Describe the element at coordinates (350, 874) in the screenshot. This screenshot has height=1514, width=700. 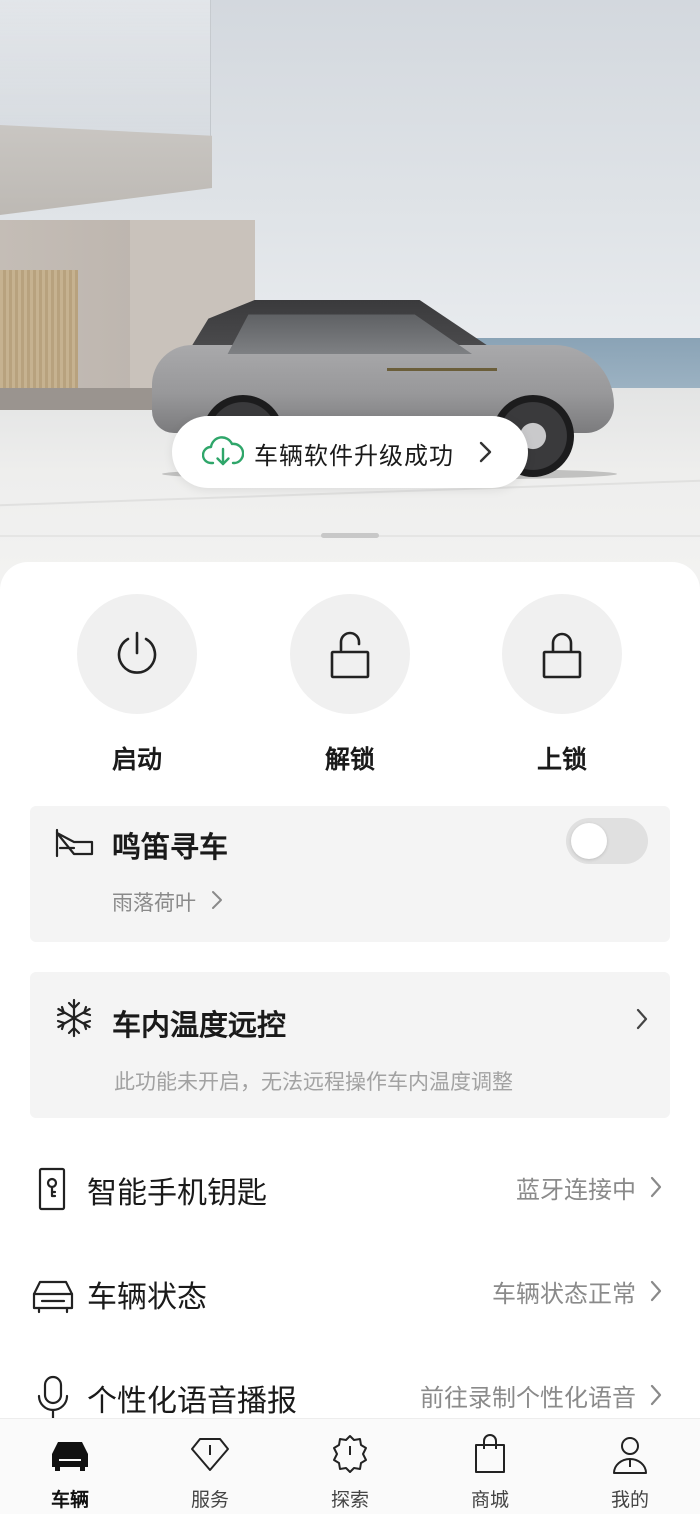
I see `horn-find-car-card: 鸣笛寻车 雨落荷叶` at that location.